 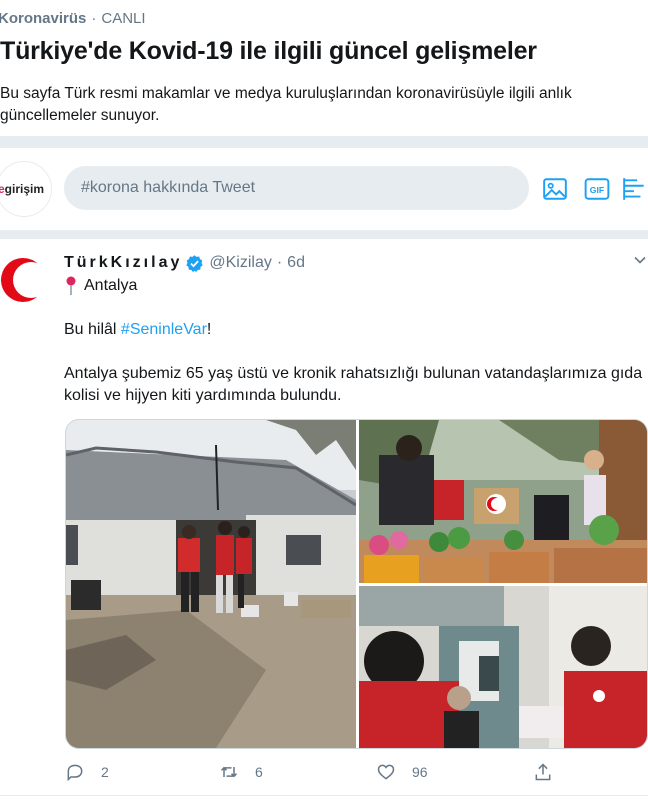 What do you see at coordinates (229, 772) in the screenshot?
I see `retweet-icon` at bounding box center [229, 772].